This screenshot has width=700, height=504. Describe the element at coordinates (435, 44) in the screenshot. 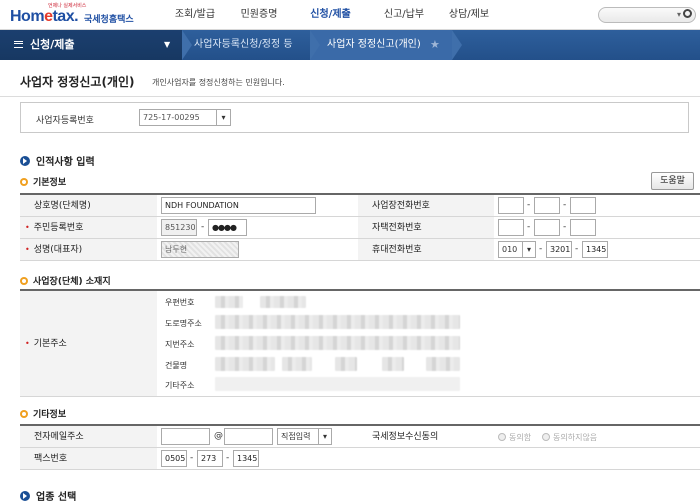

I see `star-icon: ★` at that location.